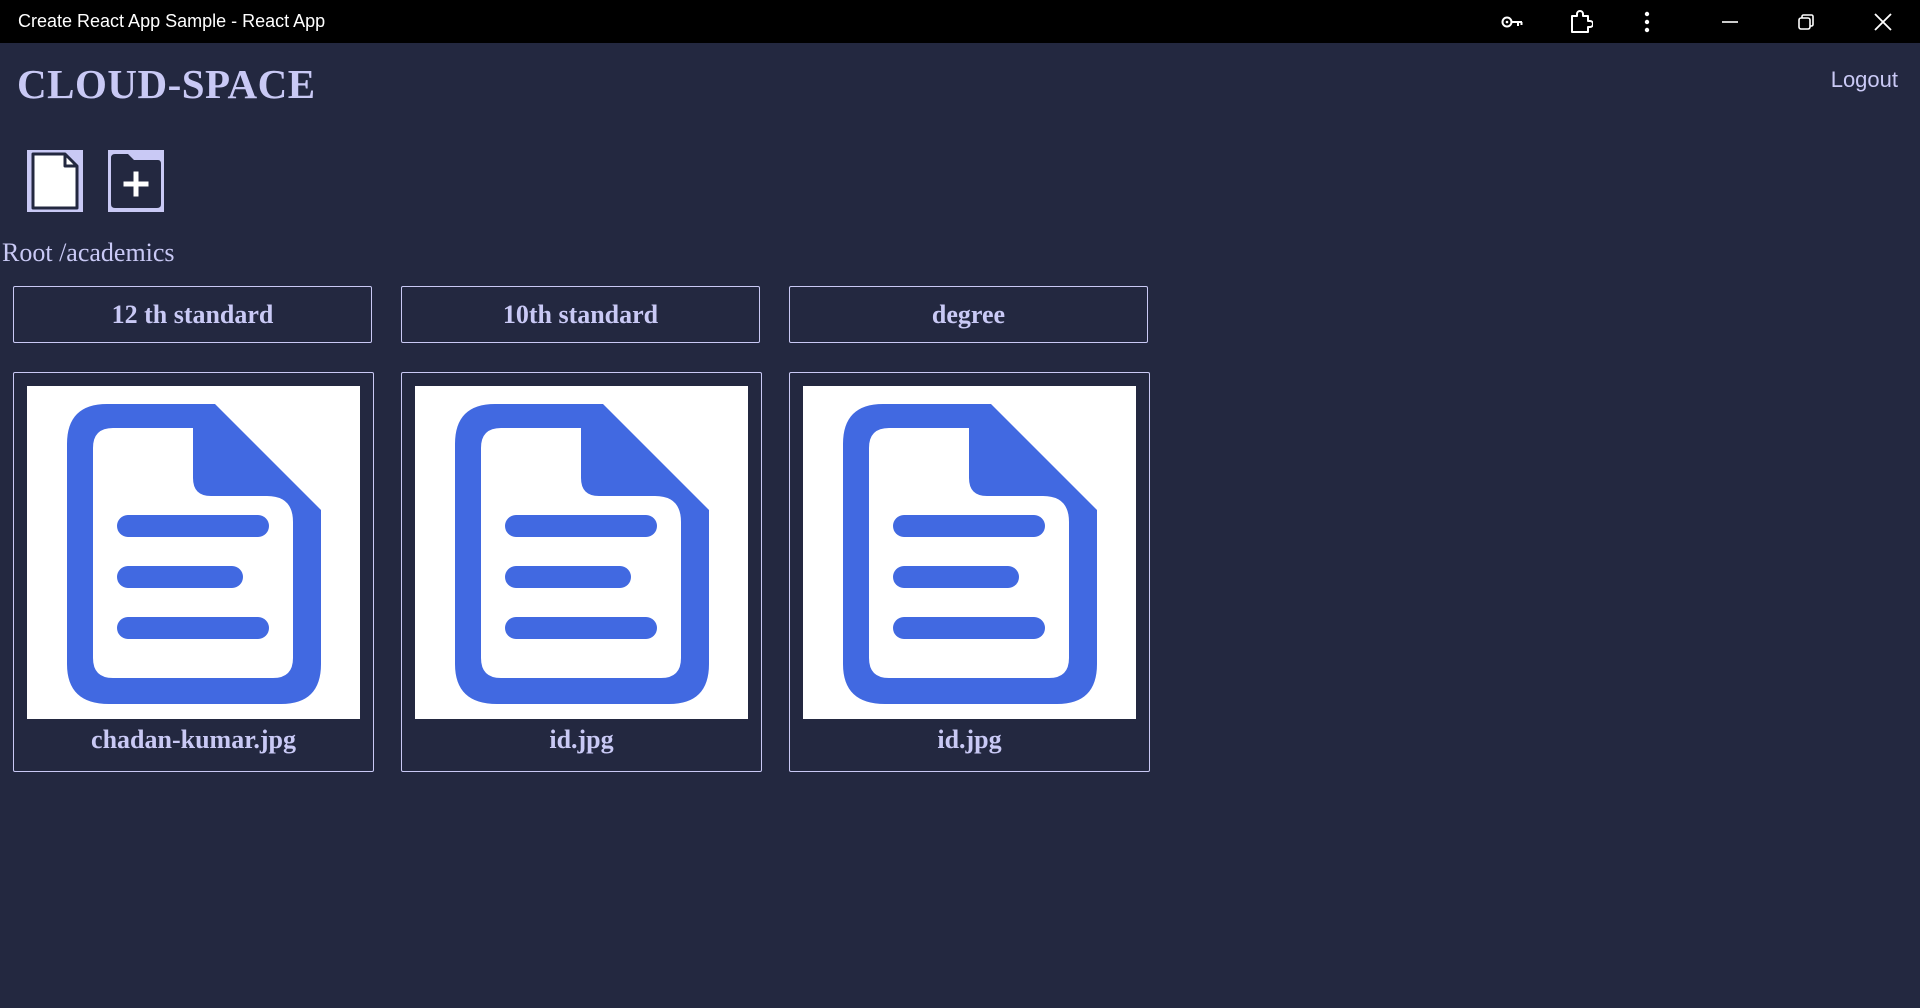 This screenshot has width=1920, height=1008. Describe the element at coordinates (1864, 80) in the screenshot. I see `logout-link: Logout` at that location.